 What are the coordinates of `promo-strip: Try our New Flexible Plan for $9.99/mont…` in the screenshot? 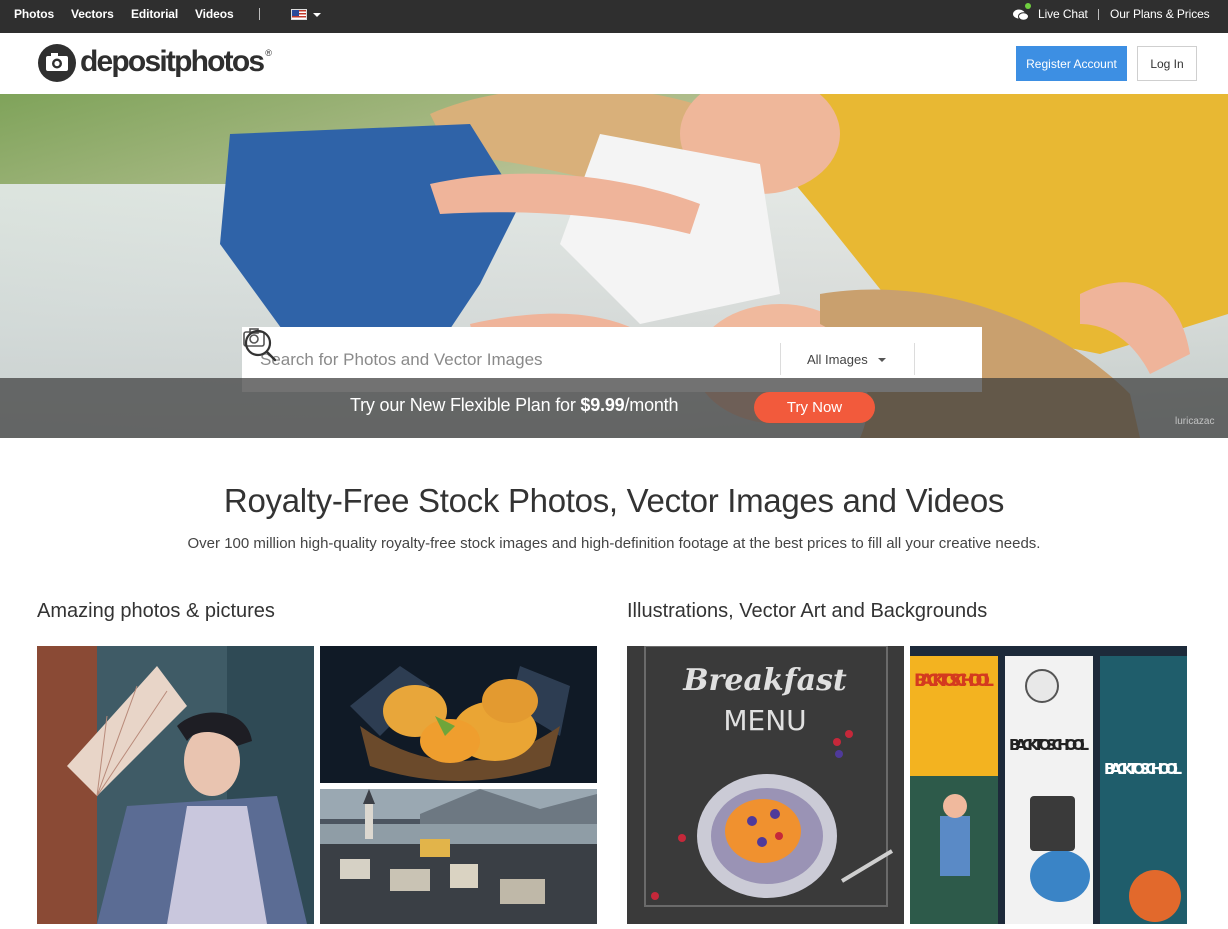 It's located at (614, 408).